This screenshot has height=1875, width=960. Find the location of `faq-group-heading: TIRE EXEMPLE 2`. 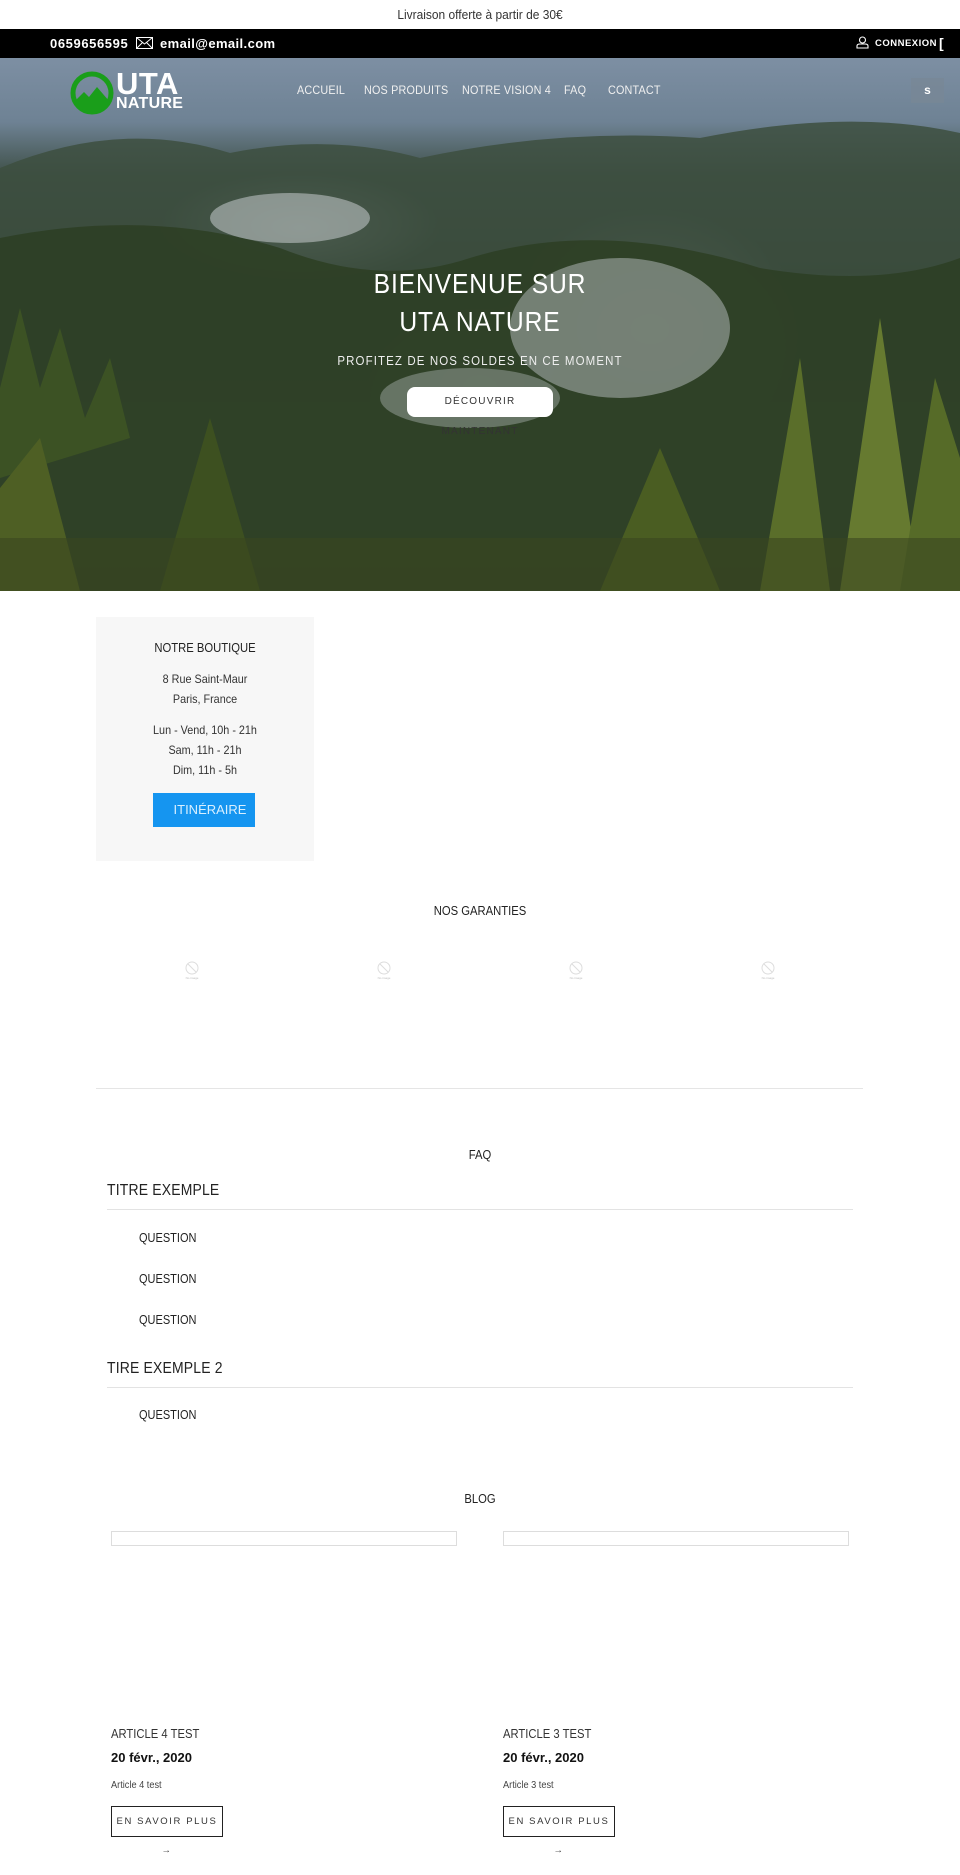

faq-group-heading: TIRE EXEMPLE 2 is located at coordinates (165, 1368).